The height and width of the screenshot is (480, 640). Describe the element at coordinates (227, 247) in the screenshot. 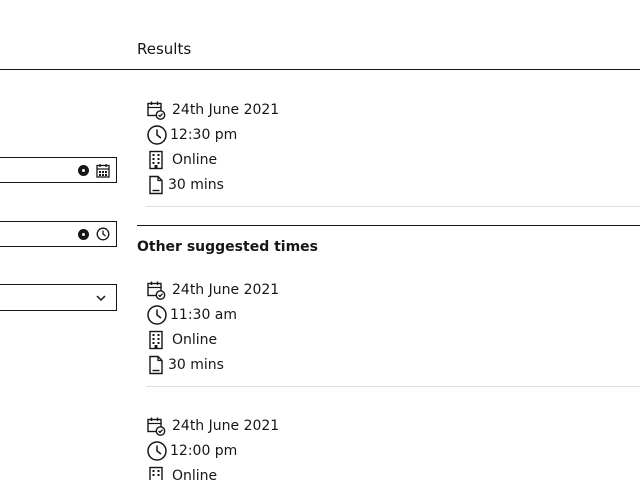

I see `other-suggested-times-title: Other suggested times` at that location.